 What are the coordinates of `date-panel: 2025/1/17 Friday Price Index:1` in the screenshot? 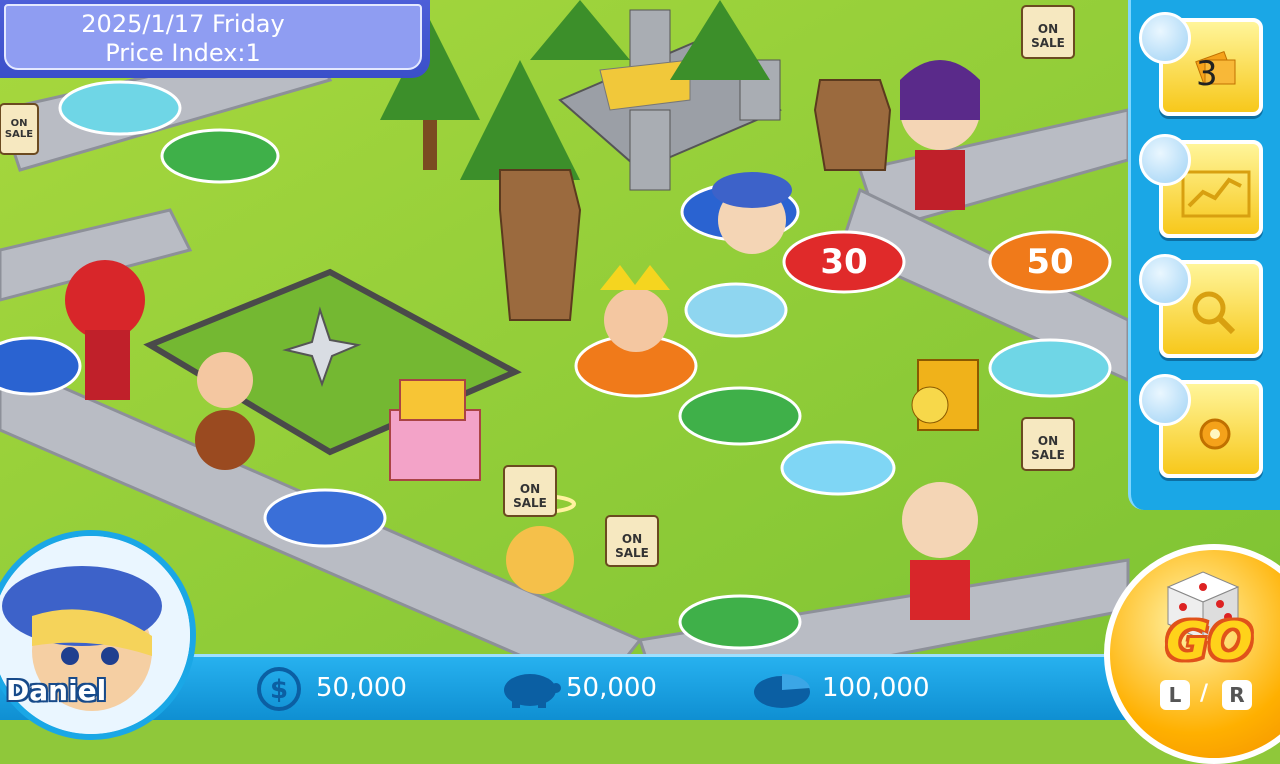 It's located at (215, 39).